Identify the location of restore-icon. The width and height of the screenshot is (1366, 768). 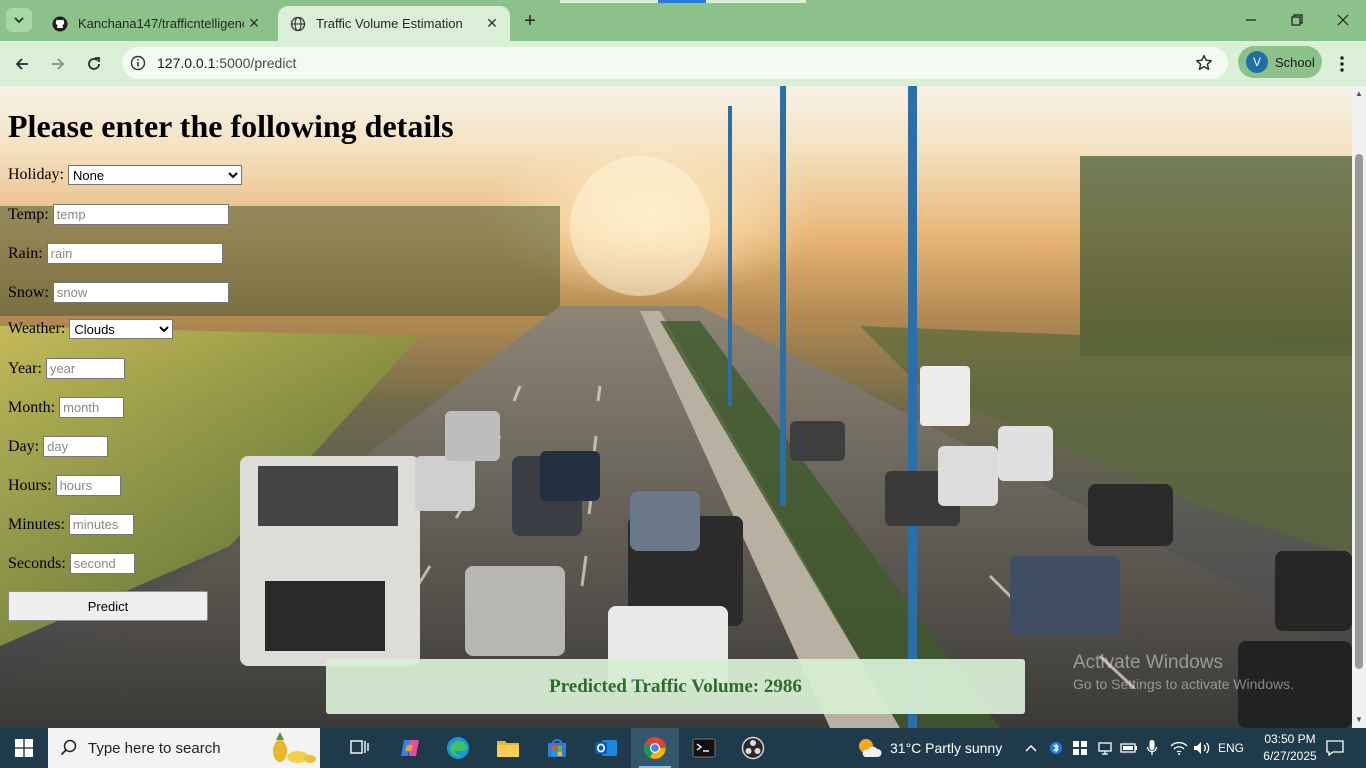
(1297, 20).